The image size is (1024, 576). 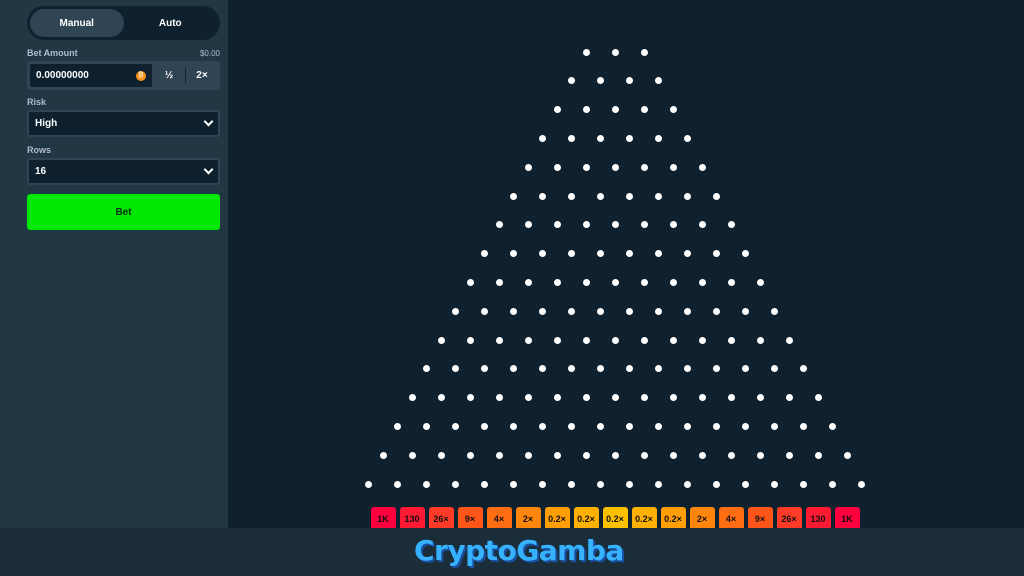 What do you see at coordinates (169, 75) in the screenshot?
I see `half-bet-button: ½` at bounding box center [169, 75].